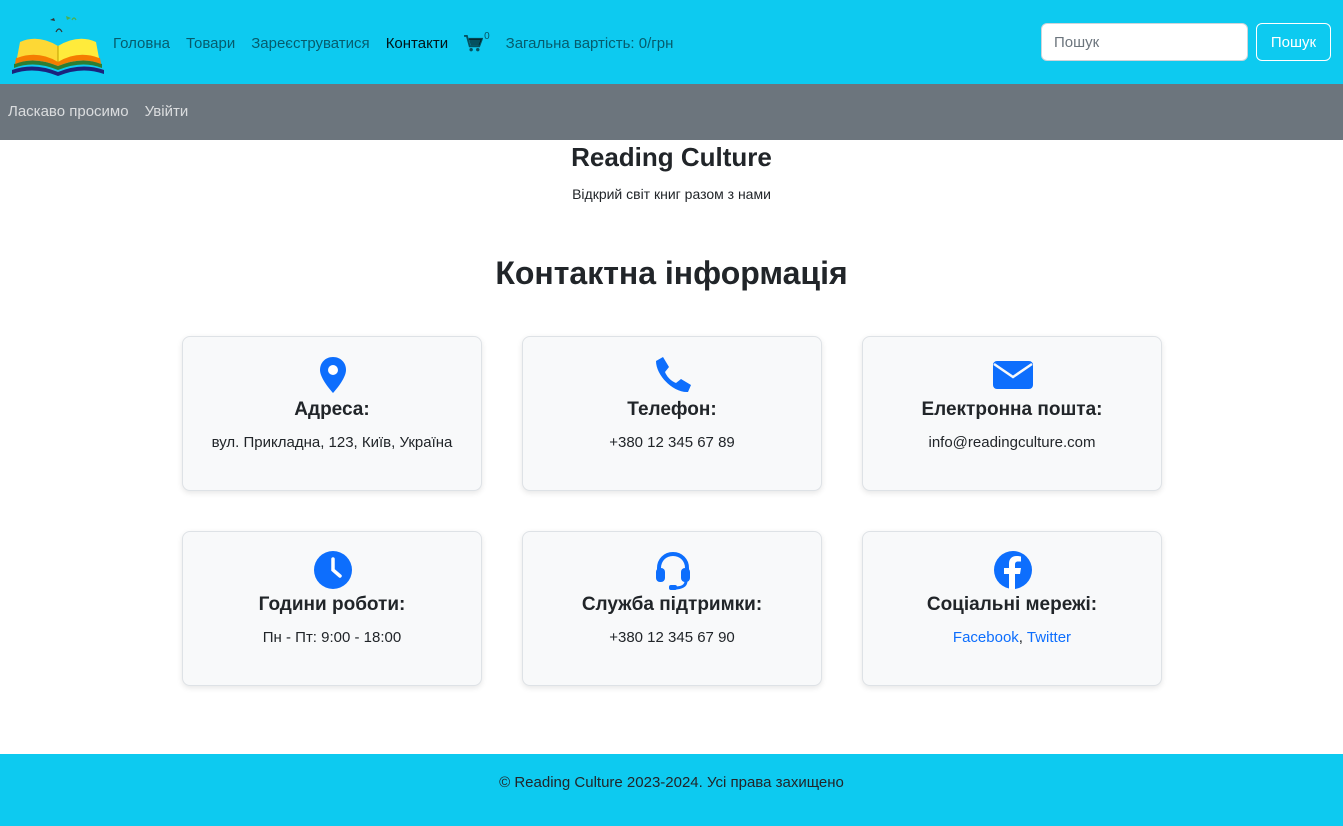  I want to click on cart-count-badge: 0, so click(487, 36).